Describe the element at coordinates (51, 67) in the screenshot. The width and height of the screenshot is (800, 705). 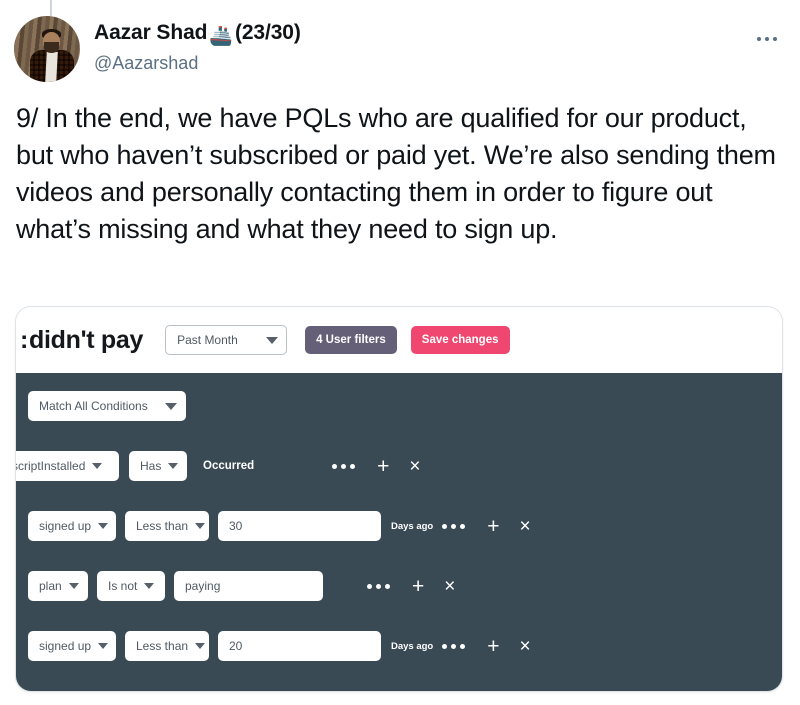
I see `avatar-shirt` at that location.